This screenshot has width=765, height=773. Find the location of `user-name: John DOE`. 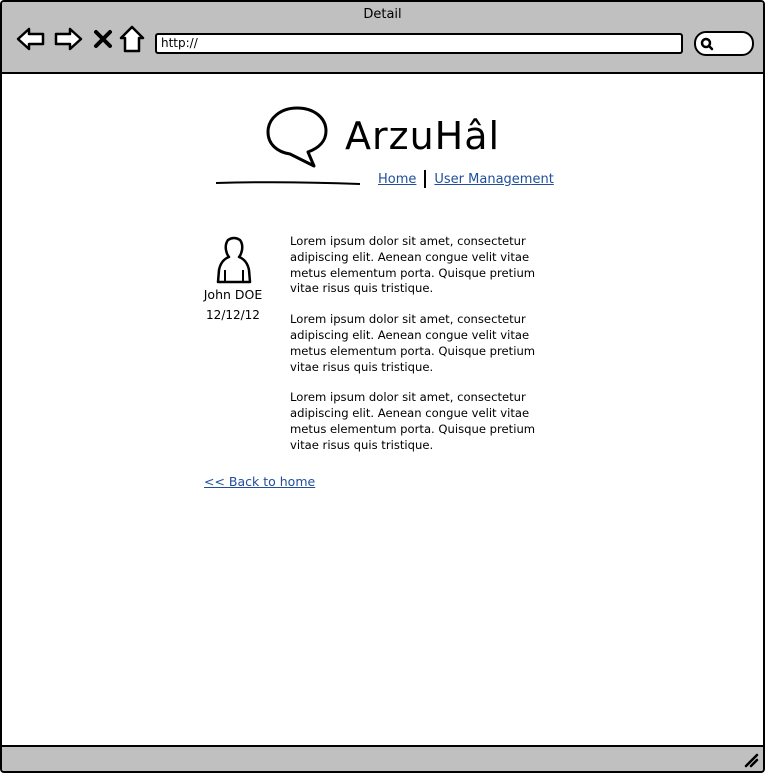

user-name: John DOE is located at coordinates (233, 294).